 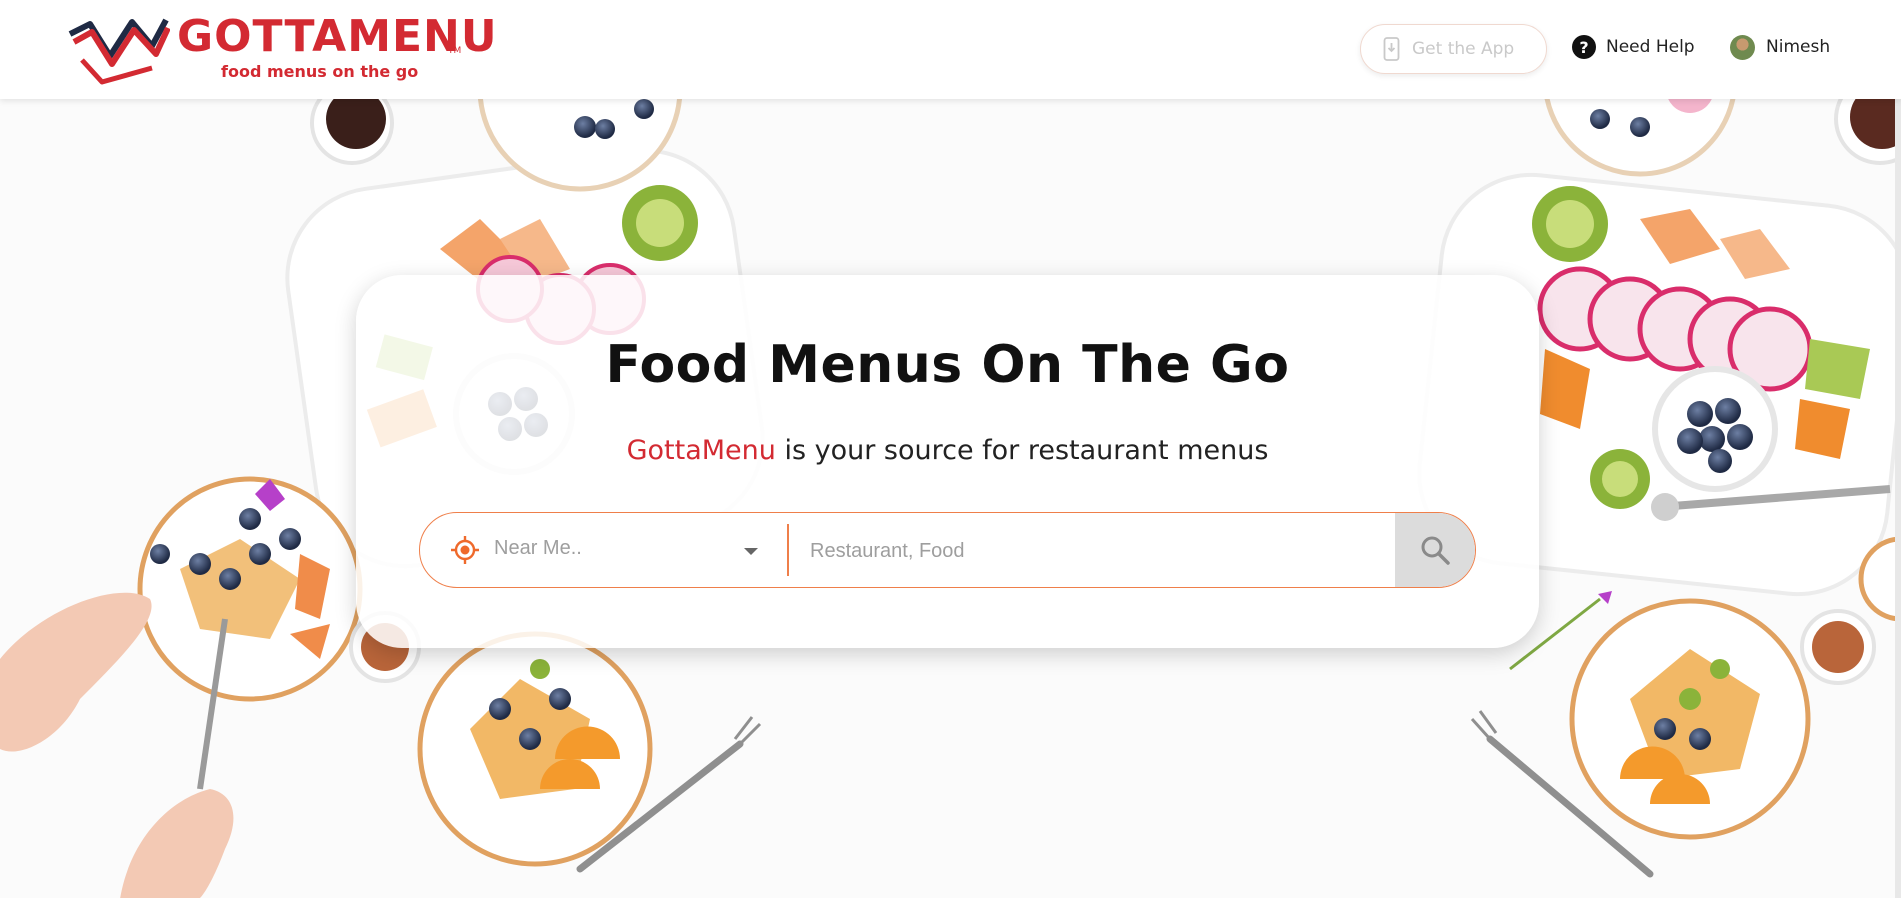 What do you see at coordinates (1650, 47) in the screenshot?
I see `need-help-label: Need Help` at bounding box center [1650, 47].